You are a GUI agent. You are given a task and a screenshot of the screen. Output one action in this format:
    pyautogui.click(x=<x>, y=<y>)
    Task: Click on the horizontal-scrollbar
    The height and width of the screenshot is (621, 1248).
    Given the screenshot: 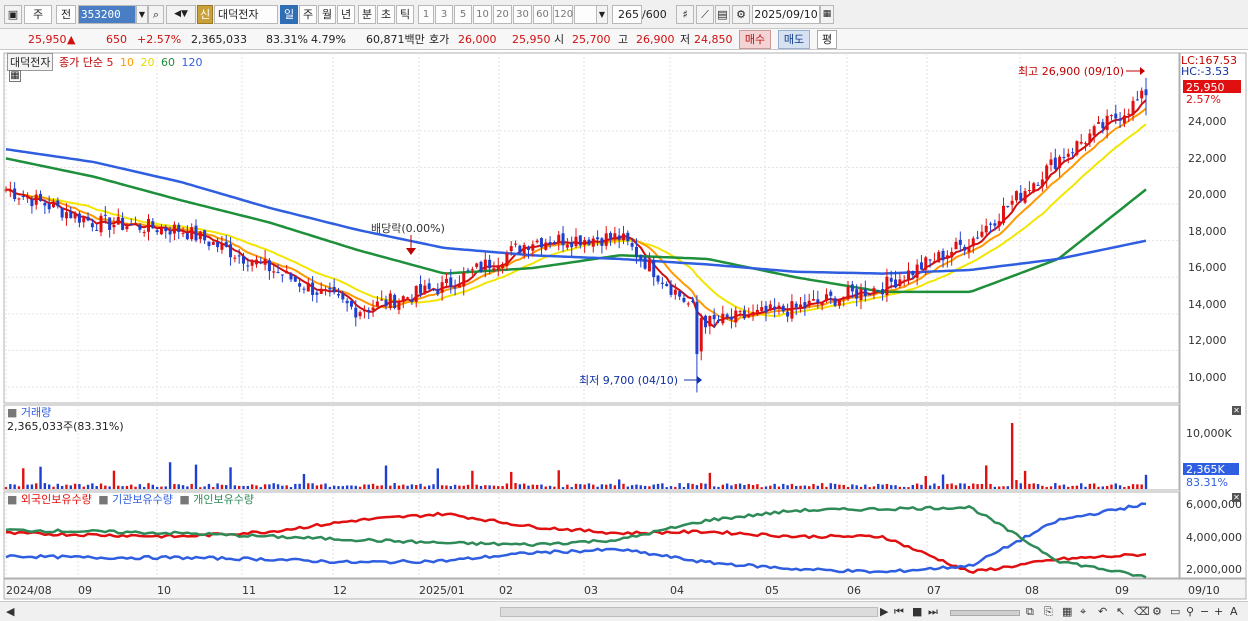 What is the action you would take?
    pyautogui.click(x=689, y=612)
    